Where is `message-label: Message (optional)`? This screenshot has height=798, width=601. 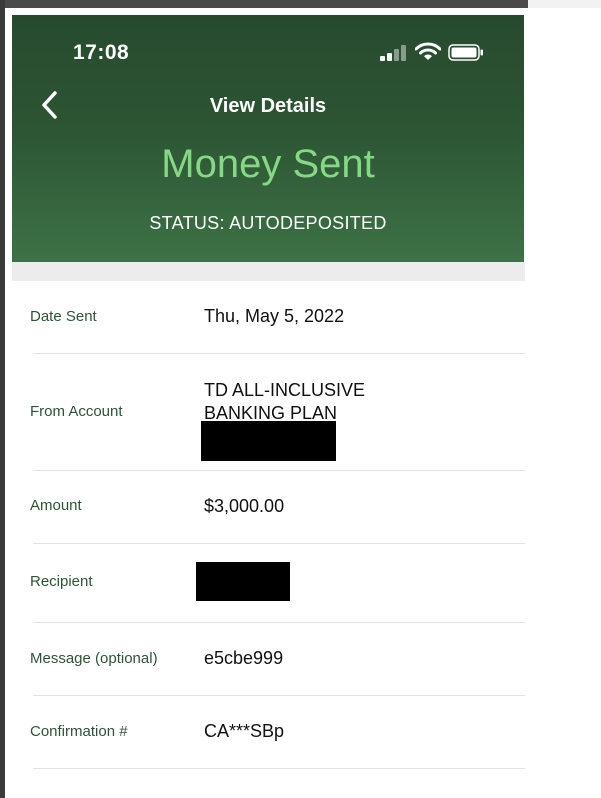
message-label: Message (optional) is located at coordinates (94, 658).